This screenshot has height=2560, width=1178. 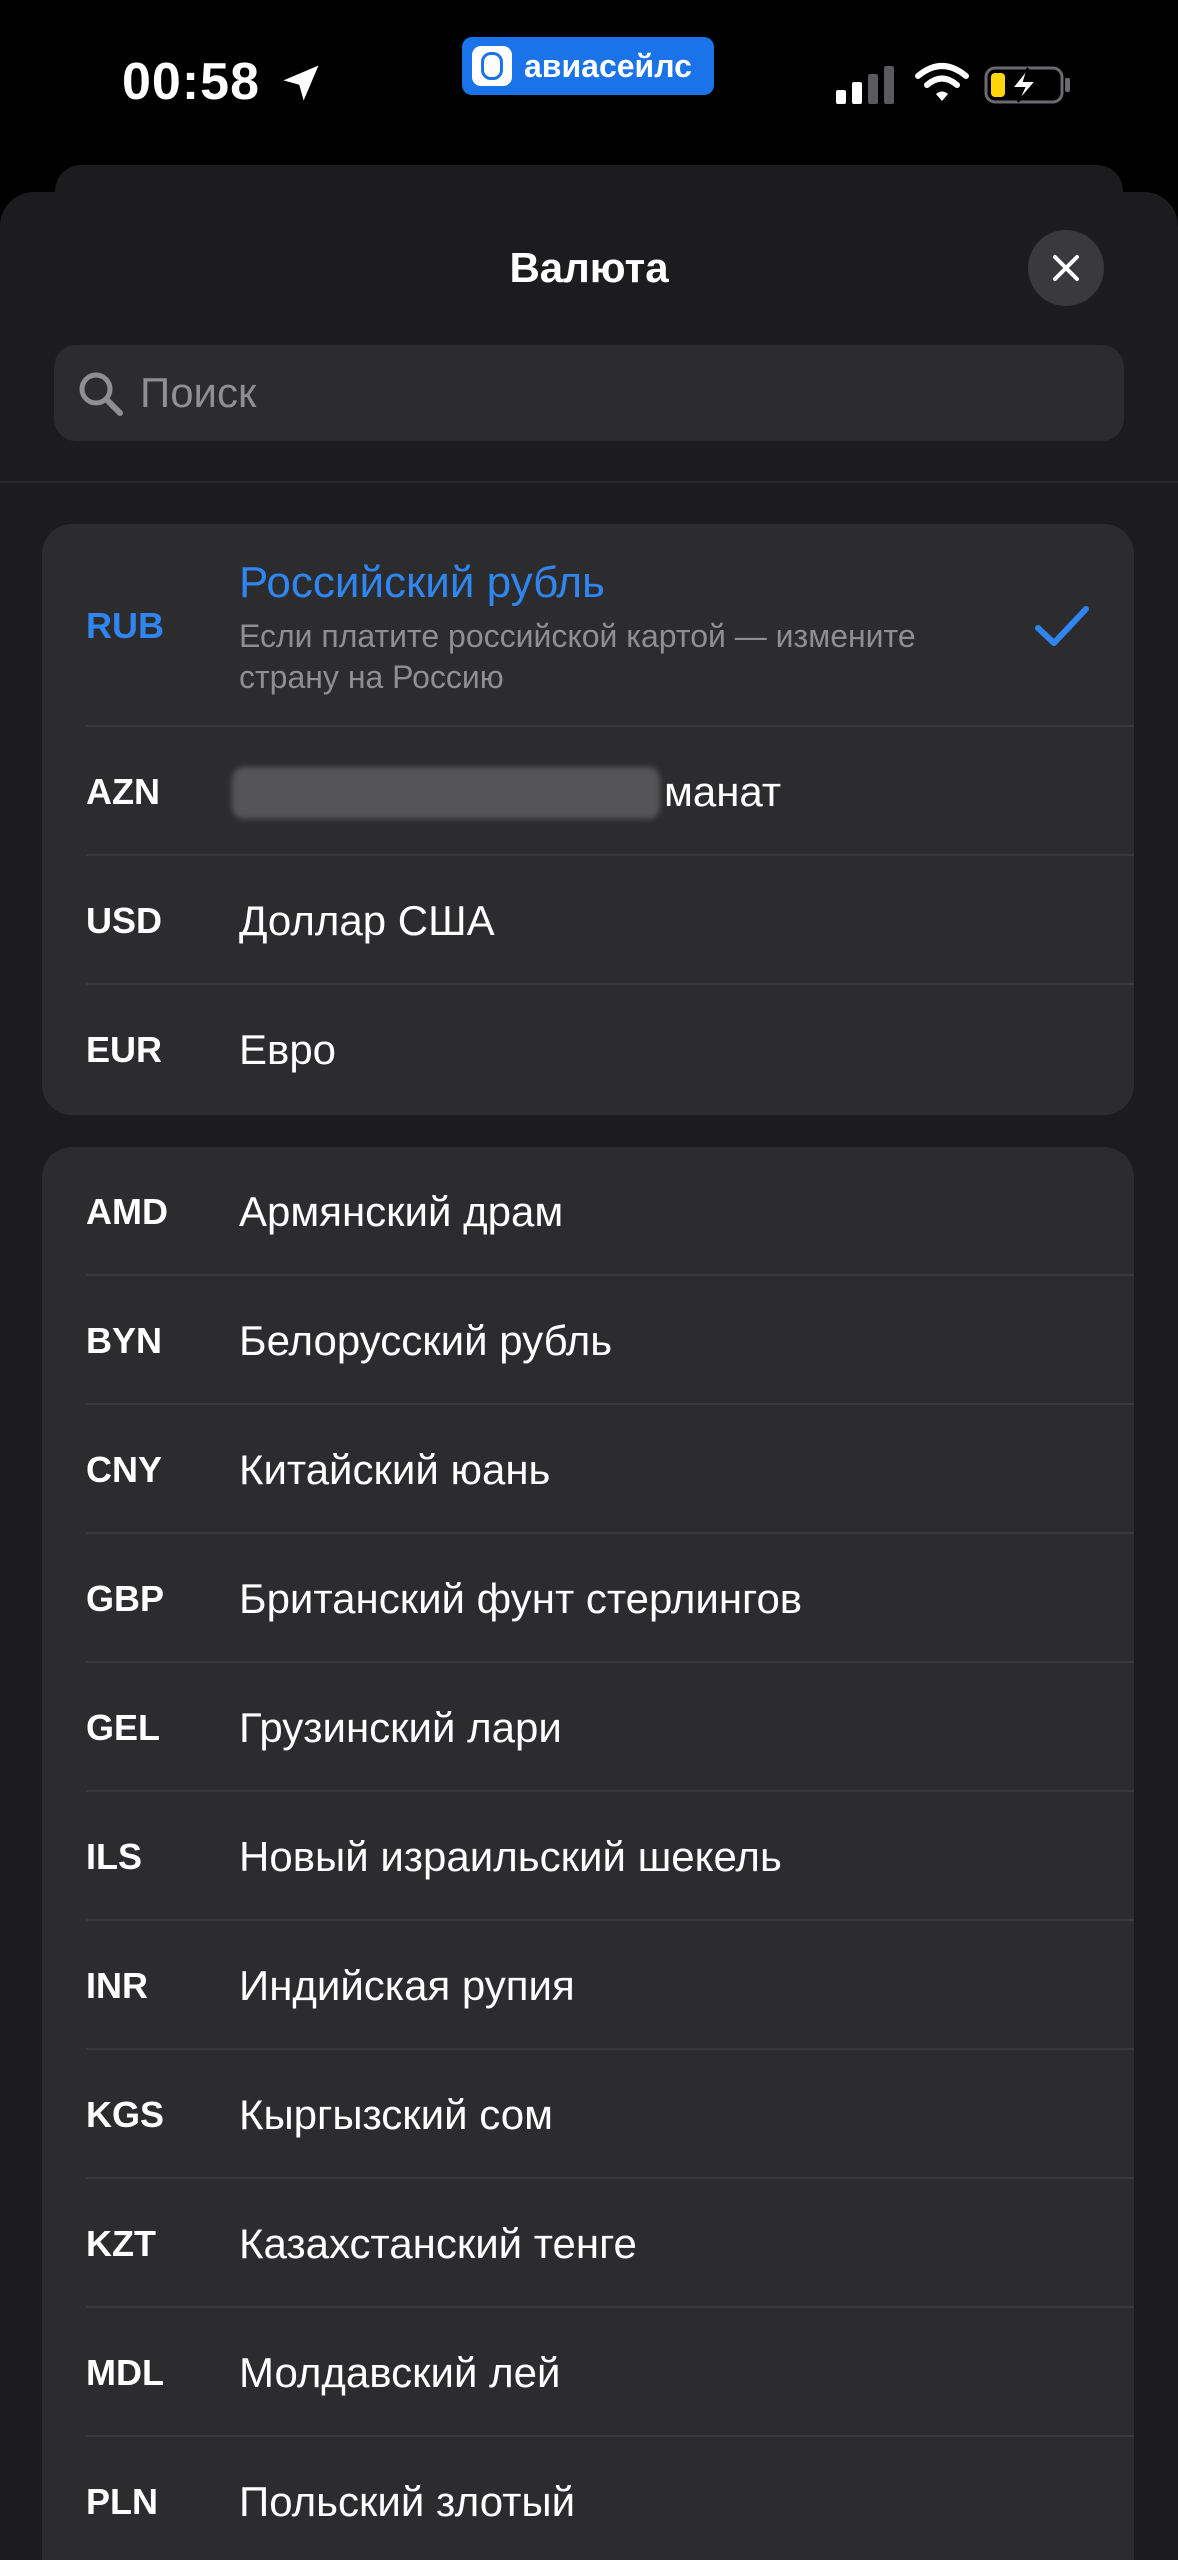 What do you see at coordinates (588, 1985) in the screenshot?
I see `currency-row-inr: INR Индийская рупия` at bounding box center [588, 1985].